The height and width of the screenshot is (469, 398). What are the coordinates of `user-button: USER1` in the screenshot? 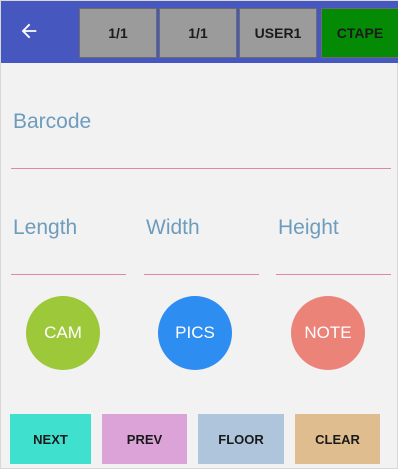 It's located at (278, 33).